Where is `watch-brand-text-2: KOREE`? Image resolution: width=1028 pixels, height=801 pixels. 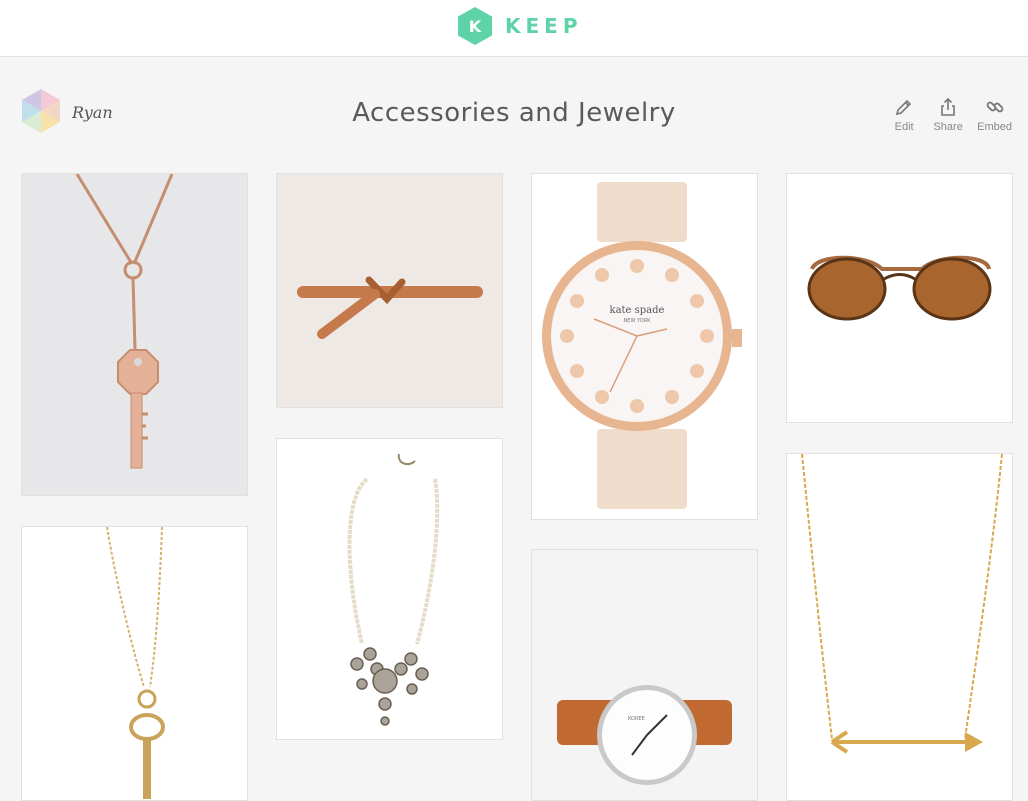 watch-brand-text-2: KOREE is located at coordinates (636, 719).